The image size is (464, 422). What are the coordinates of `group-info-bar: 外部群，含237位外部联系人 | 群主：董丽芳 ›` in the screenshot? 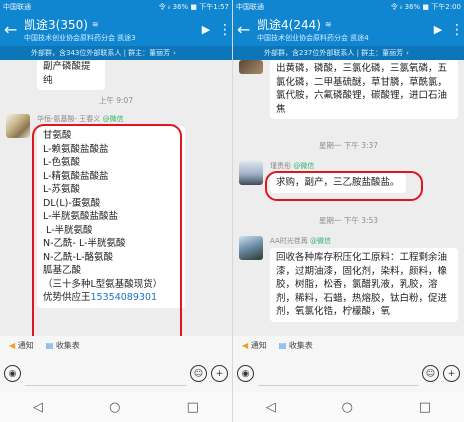 It's located at (348, 53).